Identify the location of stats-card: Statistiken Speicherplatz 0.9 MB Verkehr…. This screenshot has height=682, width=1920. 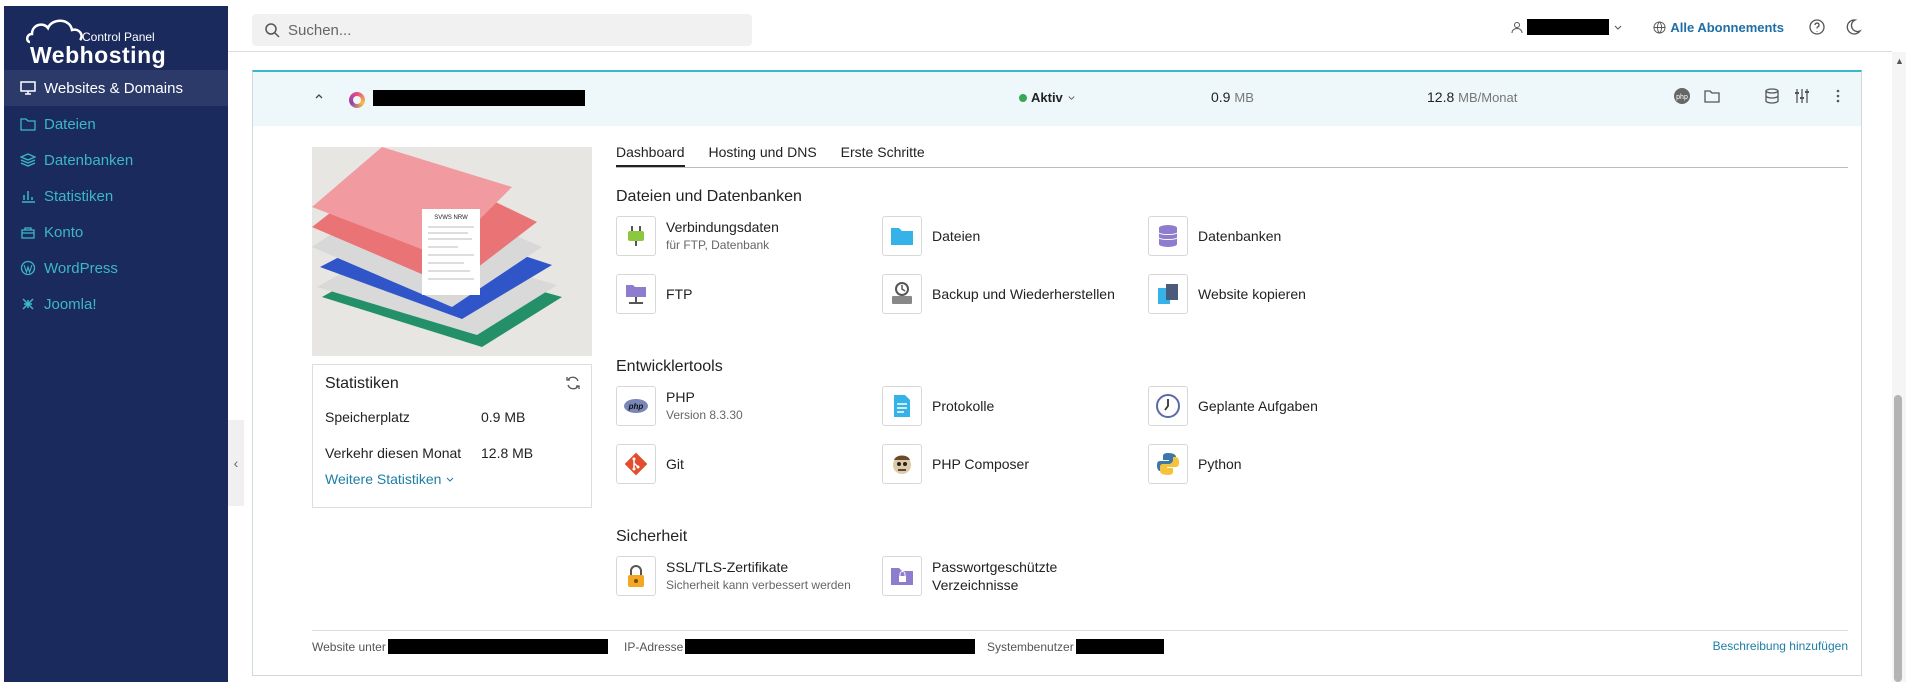
(452, 436).